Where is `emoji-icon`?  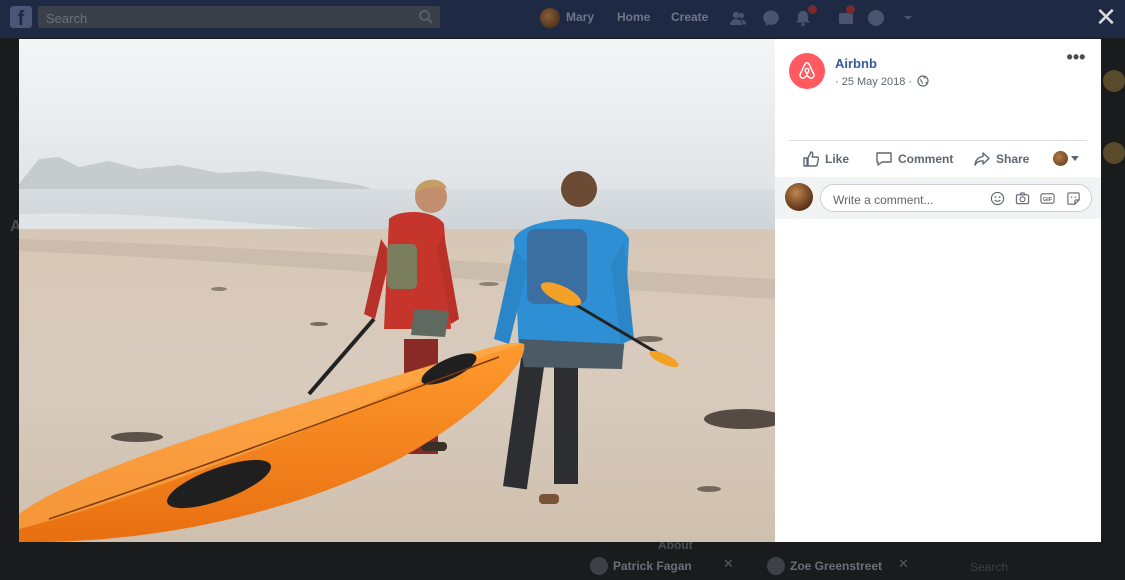 emoji-icon is located at coordinates (997, 198).